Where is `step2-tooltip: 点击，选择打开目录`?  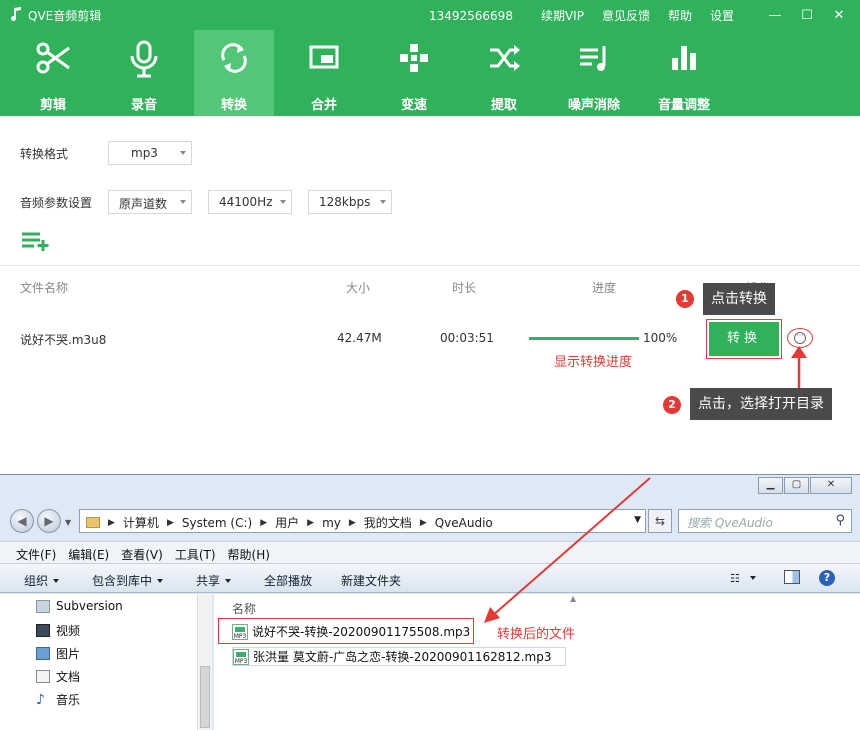 step2-tooltip: 点击，选择打开目录 is located at coordinates (761, 404).